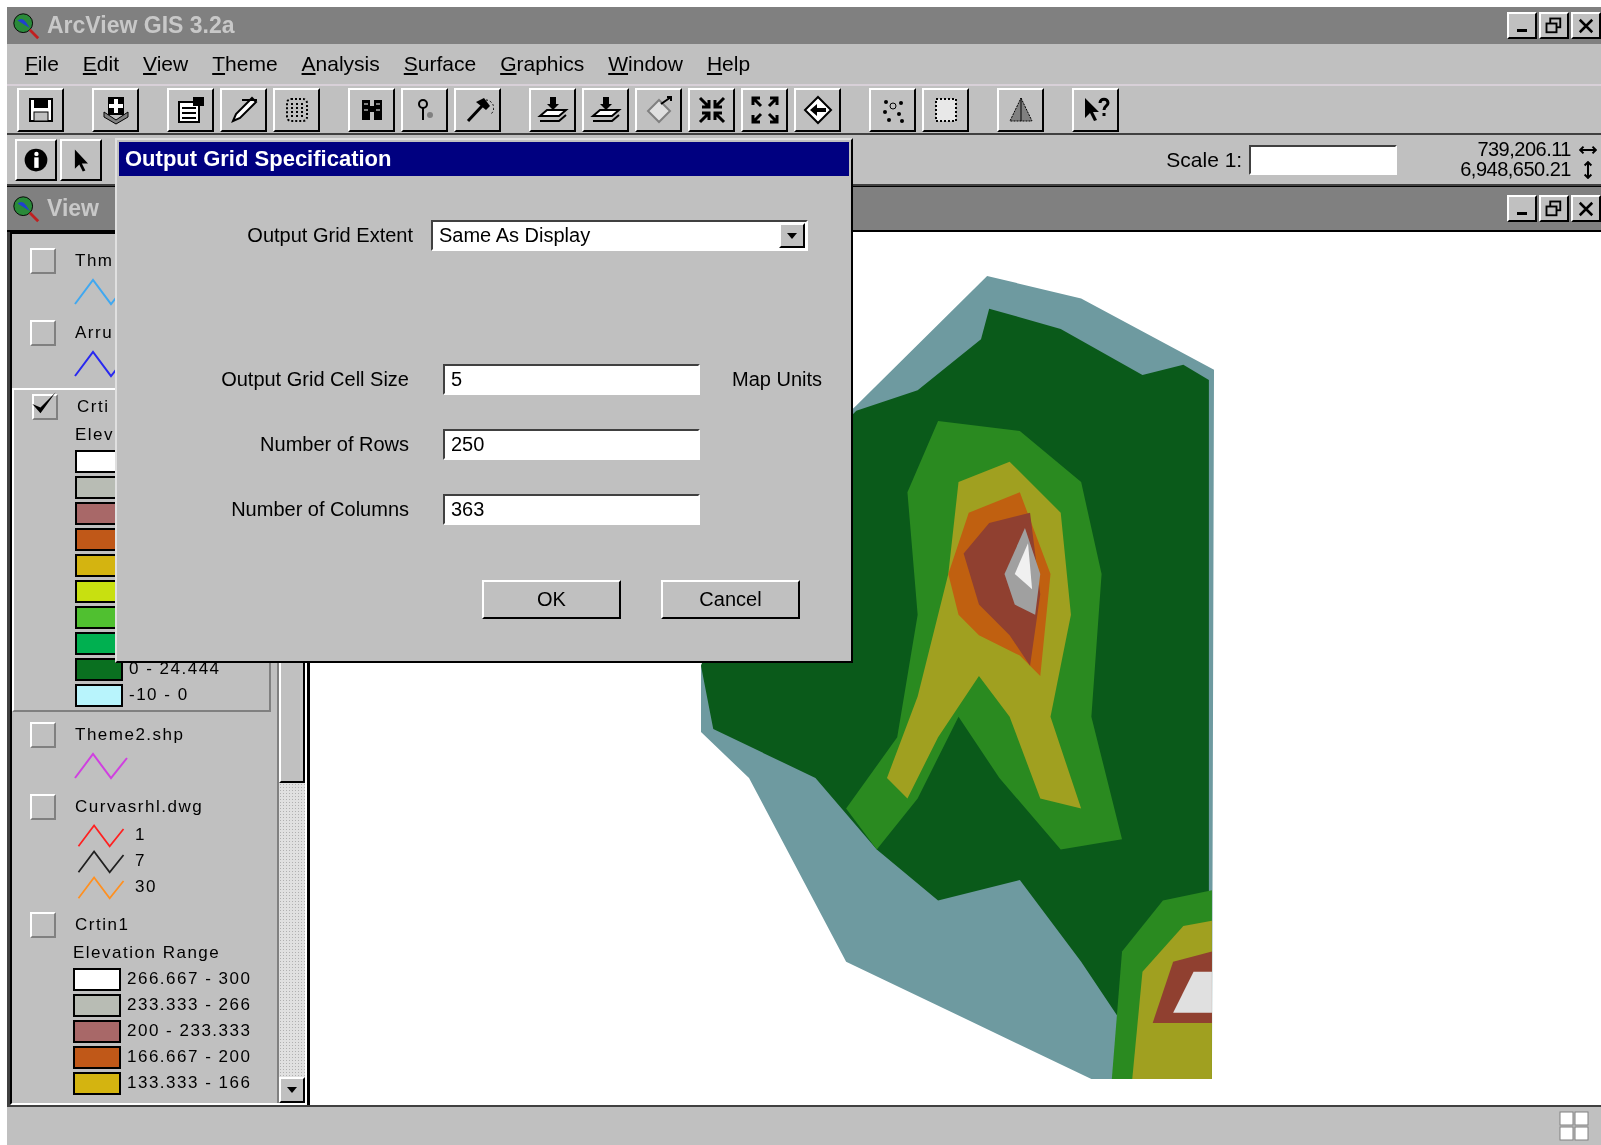 The width and height of the screenshot is (1601, 1145). What do you see at coordinates (159, 695) in the screenshot?
I see `class-label: -10 - 0` at bounding box center [159, 695].